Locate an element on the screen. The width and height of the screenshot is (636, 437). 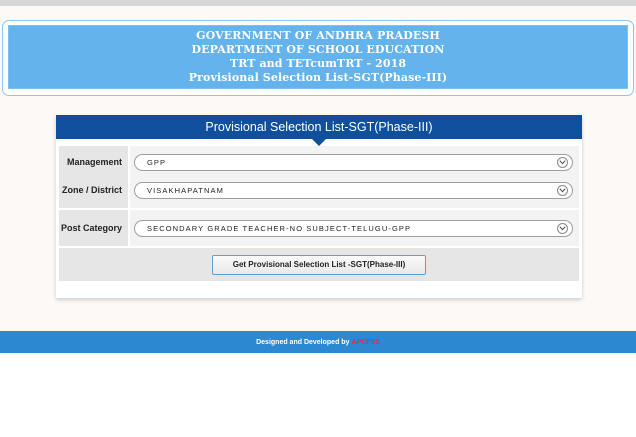
footer: Designed and Developed by APCFSS is located at coordinates (318, 342).